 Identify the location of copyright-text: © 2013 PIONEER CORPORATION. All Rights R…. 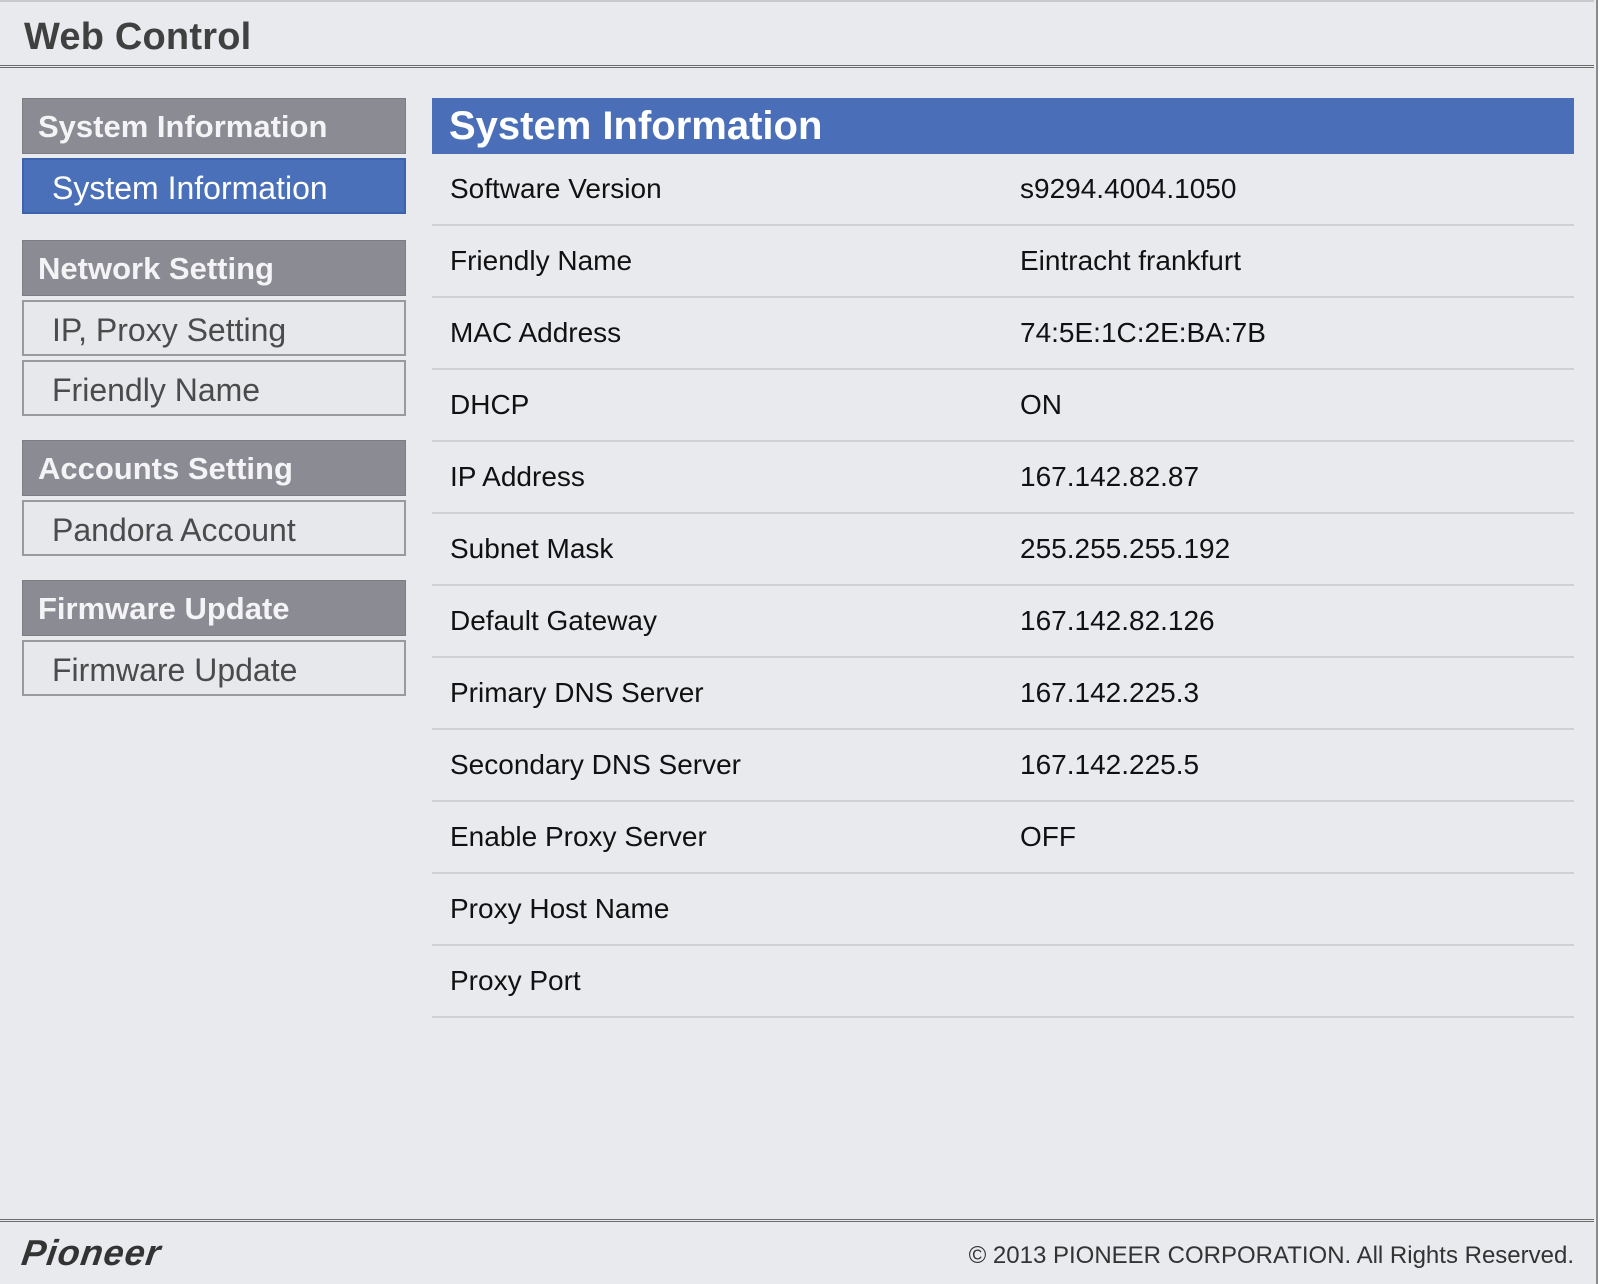
(1271, 1255).